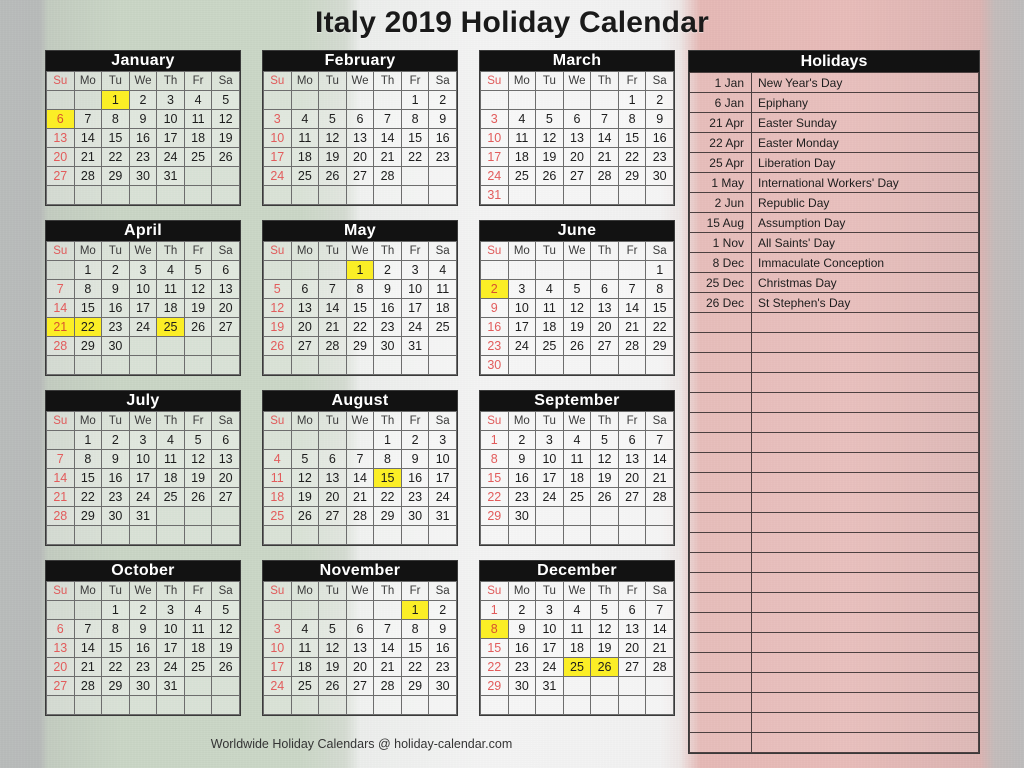  I want to click on day-cell: 31, so click(549, 686).